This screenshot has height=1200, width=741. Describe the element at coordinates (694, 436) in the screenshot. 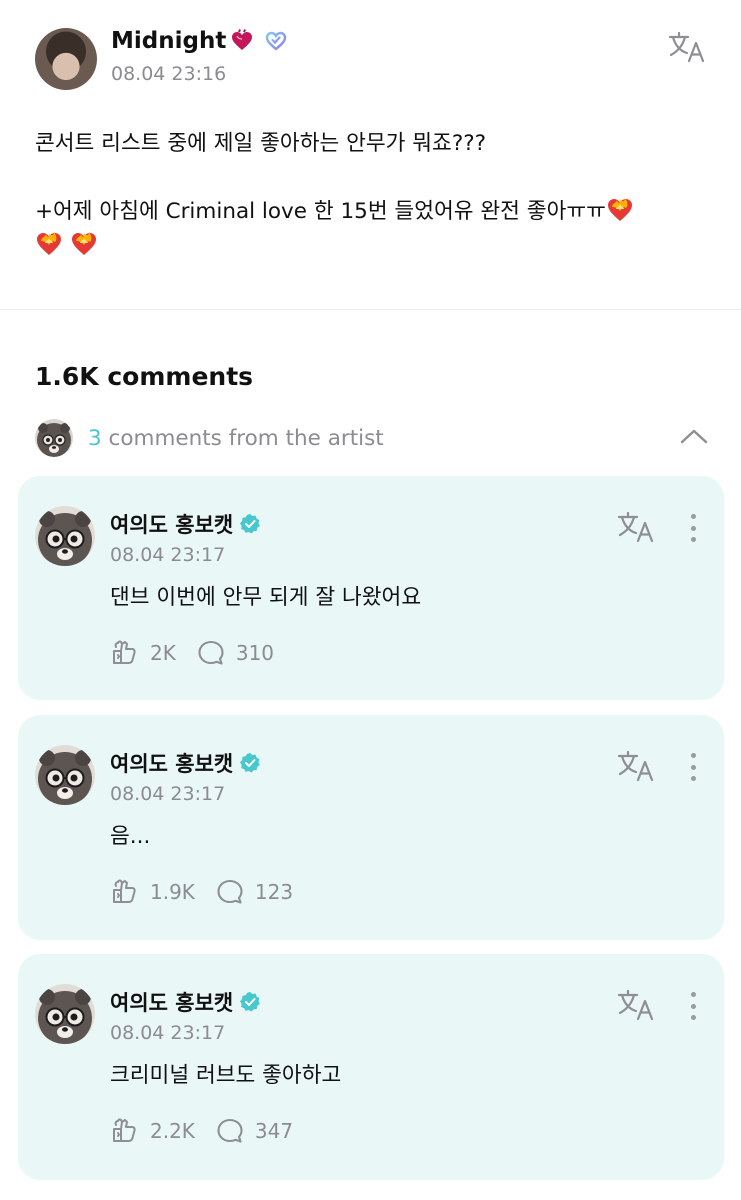

I see `chevron-up-icon` at that location.